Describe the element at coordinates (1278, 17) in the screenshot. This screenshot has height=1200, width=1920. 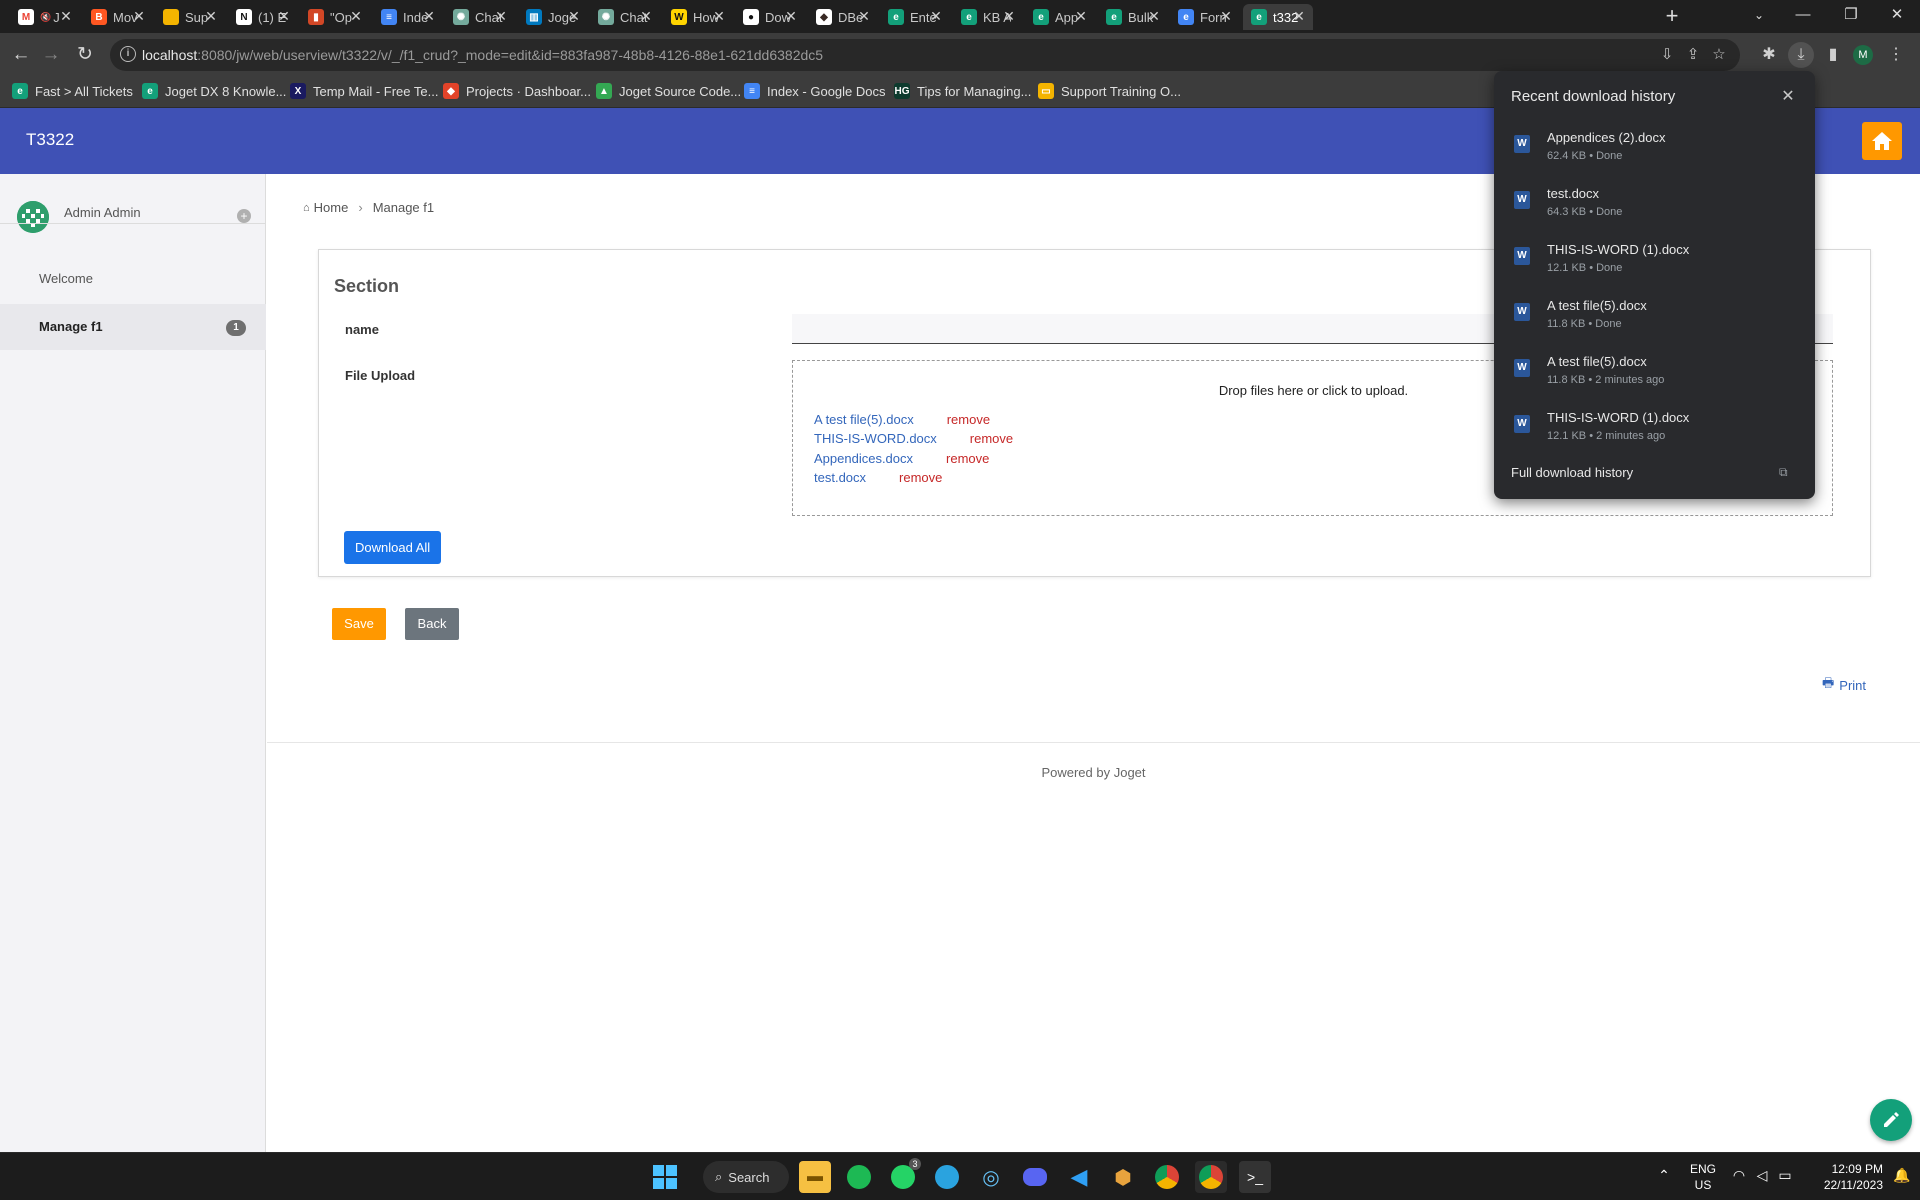
I see `browser-tab: e t332 ✕` at that location.